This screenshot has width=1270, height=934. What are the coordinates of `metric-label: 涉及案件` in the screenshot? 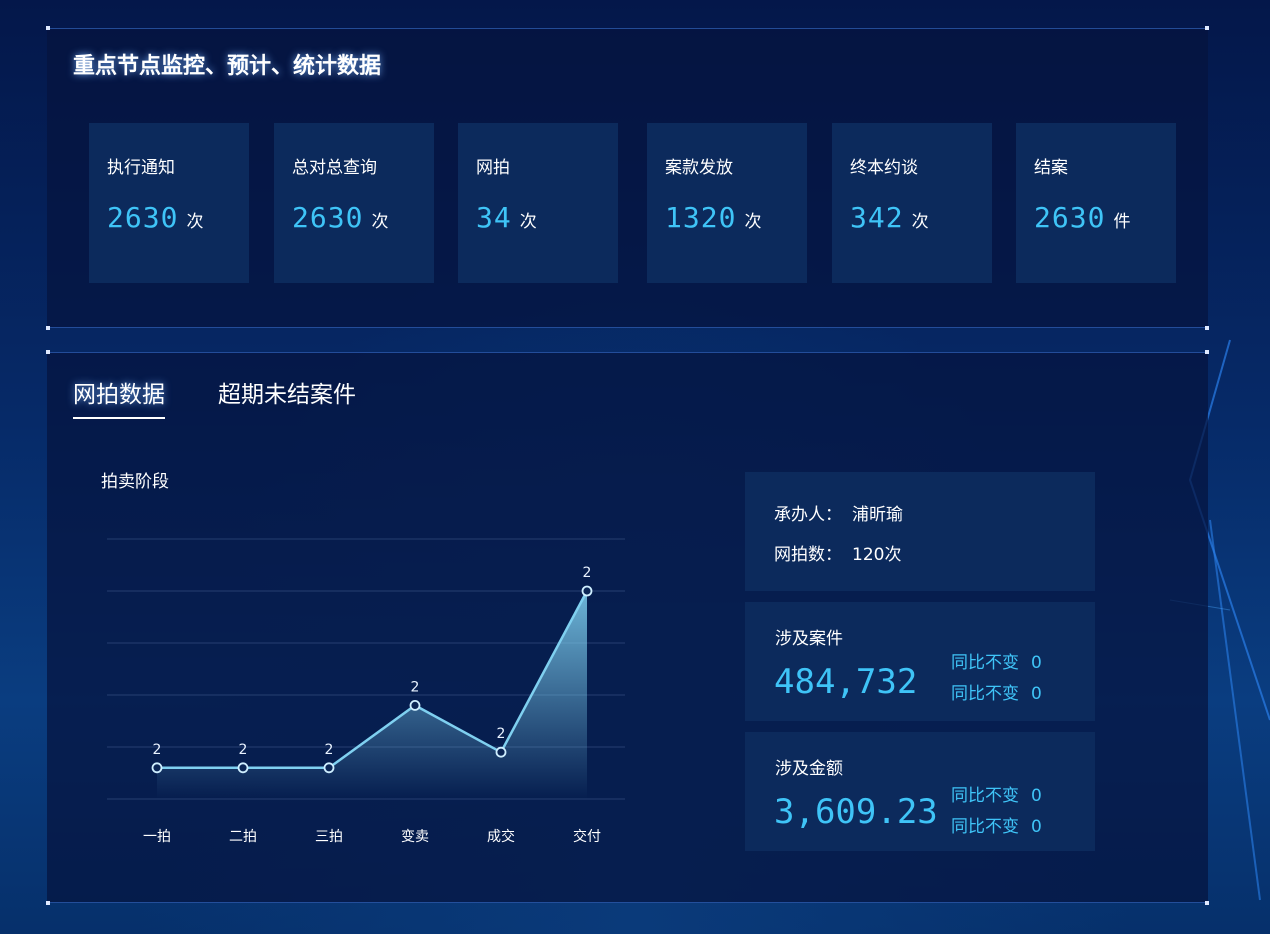 It's located at (809, 639).